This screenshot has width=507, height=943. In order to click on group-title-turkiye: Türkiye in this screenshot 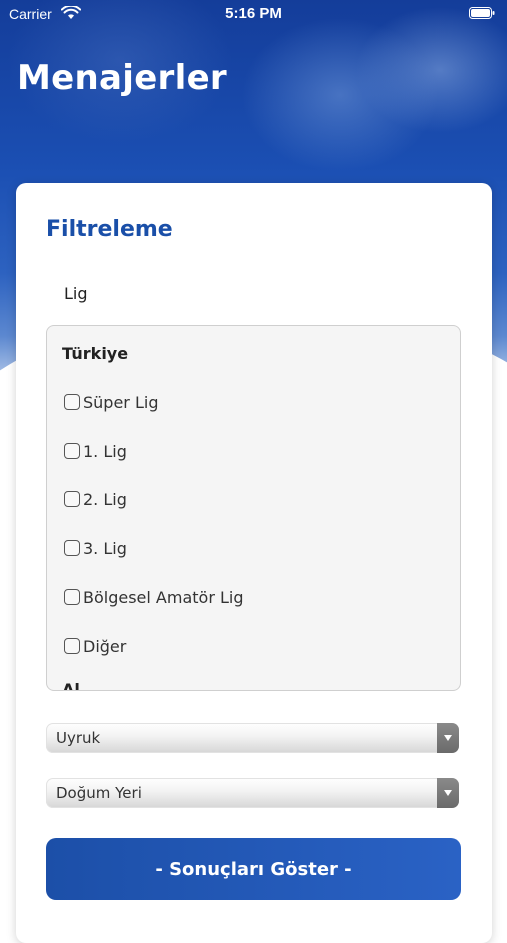, I will do `click(95, 353)`.